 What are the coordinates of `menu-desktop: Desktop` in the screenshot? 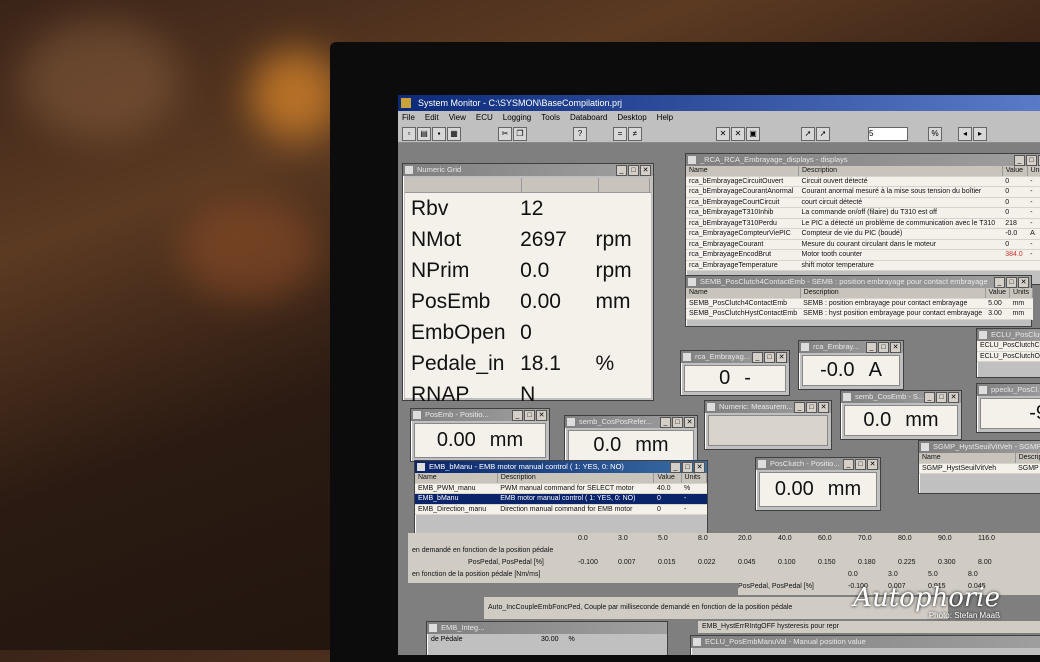 It's located at (631, 117).